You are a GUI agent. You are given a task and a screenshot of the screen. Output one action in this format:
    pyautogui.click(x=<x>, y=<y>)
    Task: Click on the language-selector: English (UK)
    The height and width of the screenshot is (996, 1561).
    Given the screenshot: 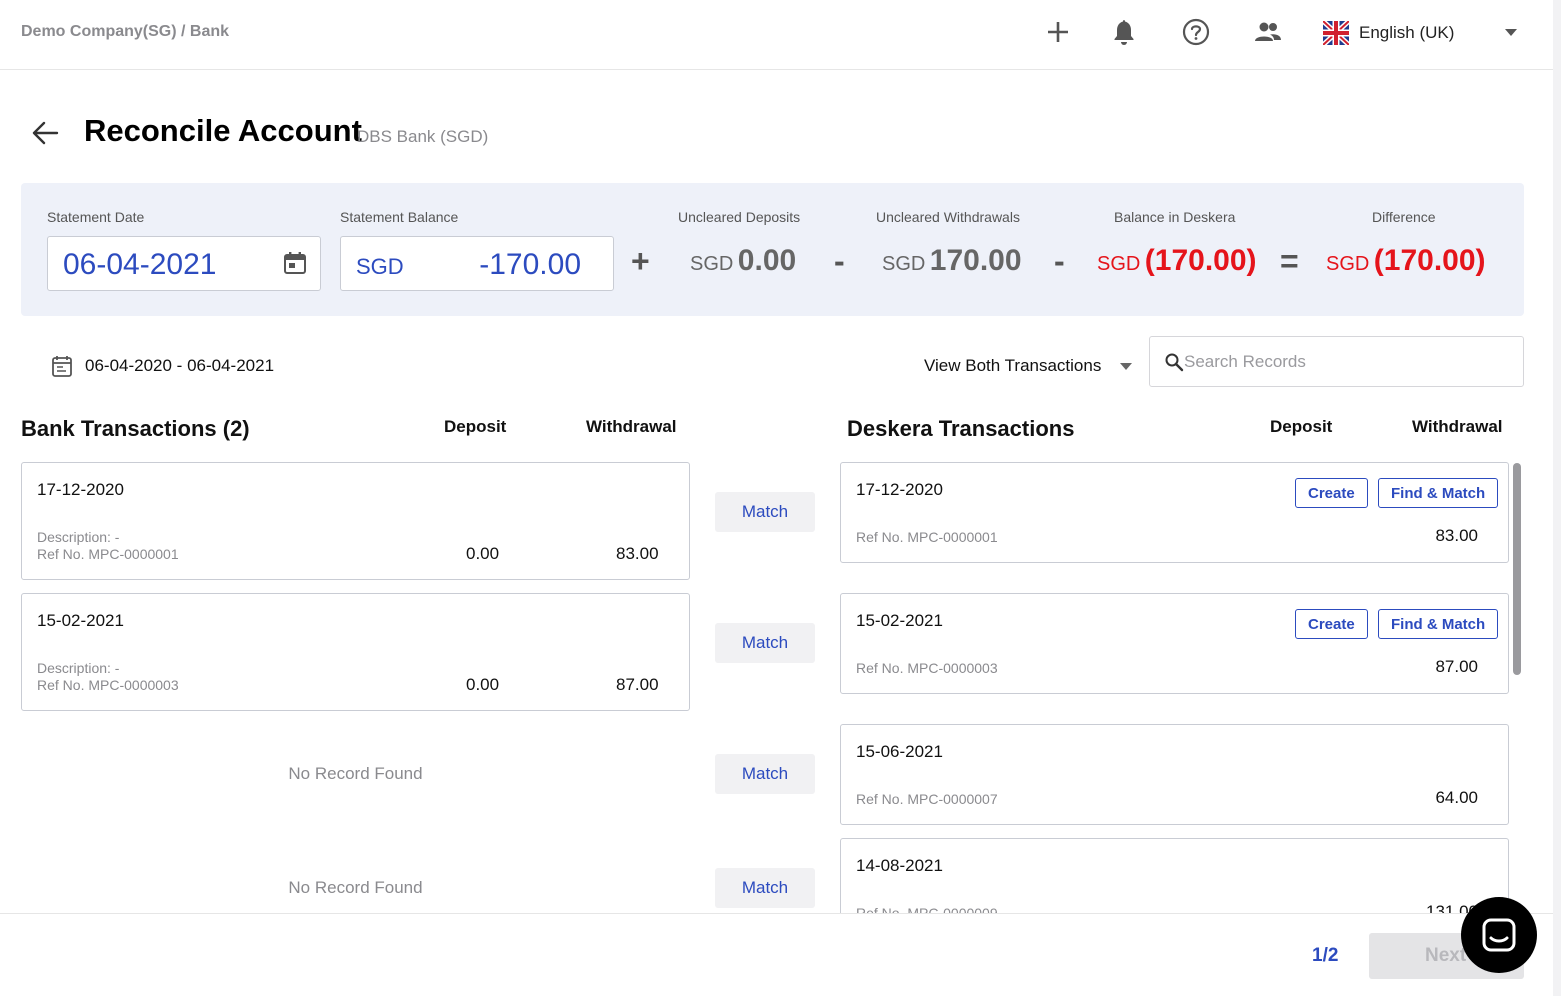 What is the action you would take?
    pyautogui.click(x=1388, y=33)
    